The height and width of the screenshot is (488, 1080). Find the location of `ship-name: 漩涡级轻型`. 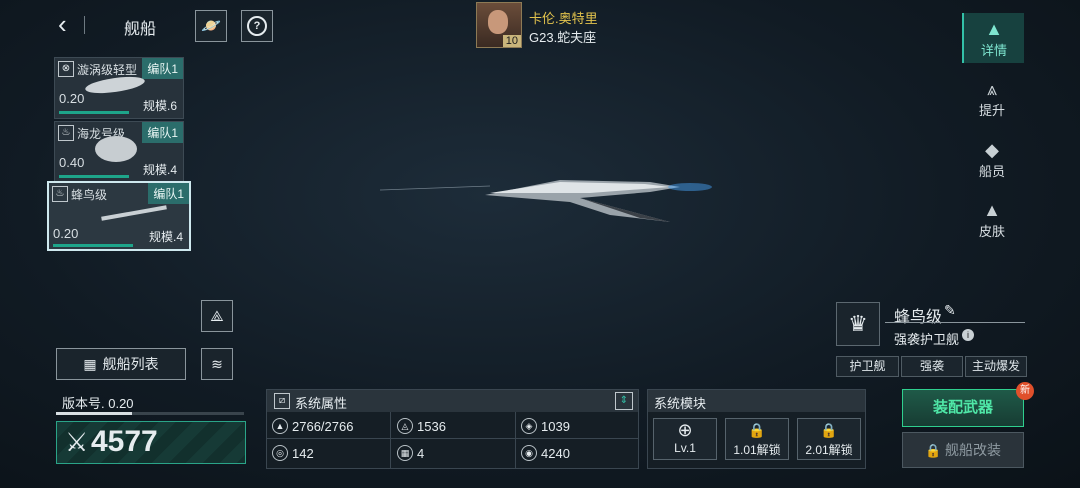

ship-name: 漩涡级轻型 is located at coordinates (107, 70).